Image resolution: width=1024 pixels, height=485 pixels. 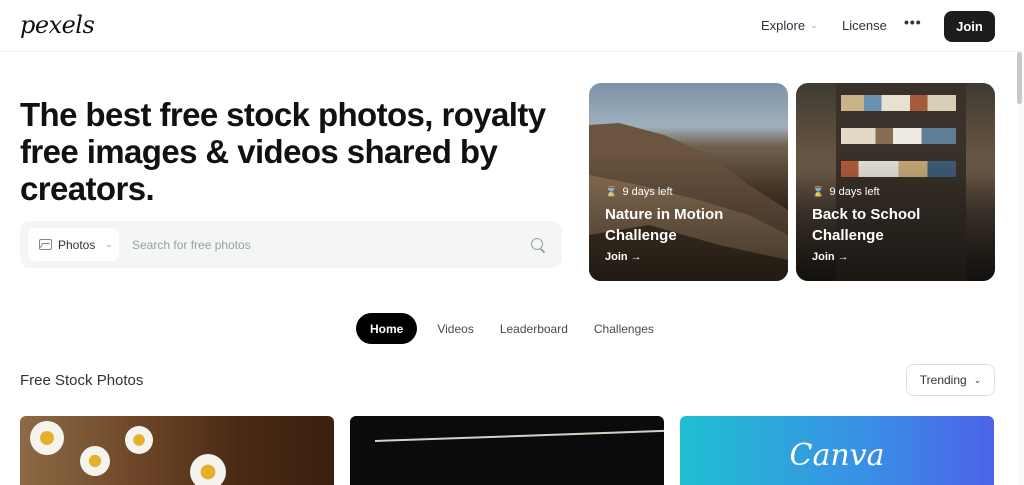 I want to click on photo-card-canva-ad: Canva, so click(x=837, y=450).